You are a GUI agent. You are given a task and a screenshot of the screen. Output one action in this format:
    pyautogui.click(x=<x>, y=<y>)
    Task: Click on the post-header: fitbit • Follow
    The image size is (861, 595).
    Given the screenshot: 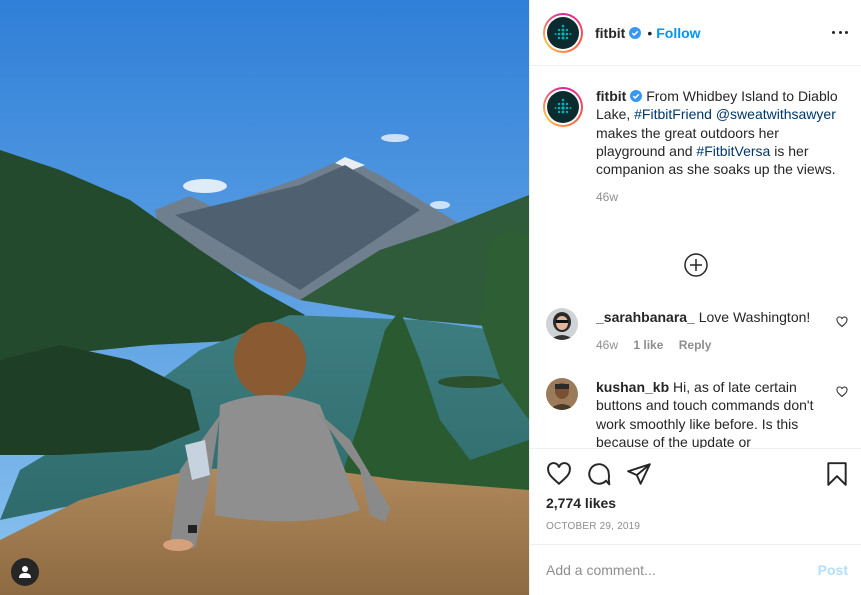 What is the action you would take?
    pyautogui.click(x=695, y=33)
    